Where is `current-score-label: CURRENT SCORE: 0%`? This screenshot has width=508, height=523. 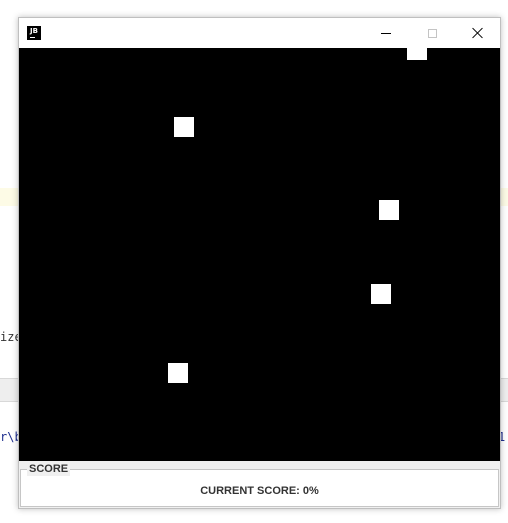 current-score-label: CURRENT SCORE: 0% is located at coordinates (259, 491).